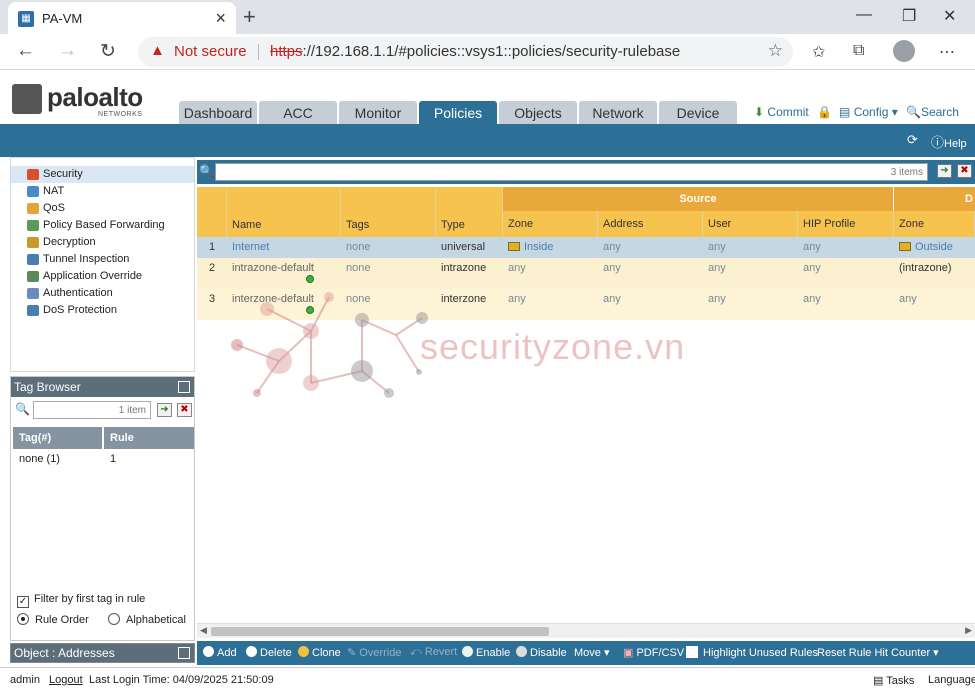 This screenshot has height=690, width=975. I want to click on close-tab-icon: ×, so click(220, 18).